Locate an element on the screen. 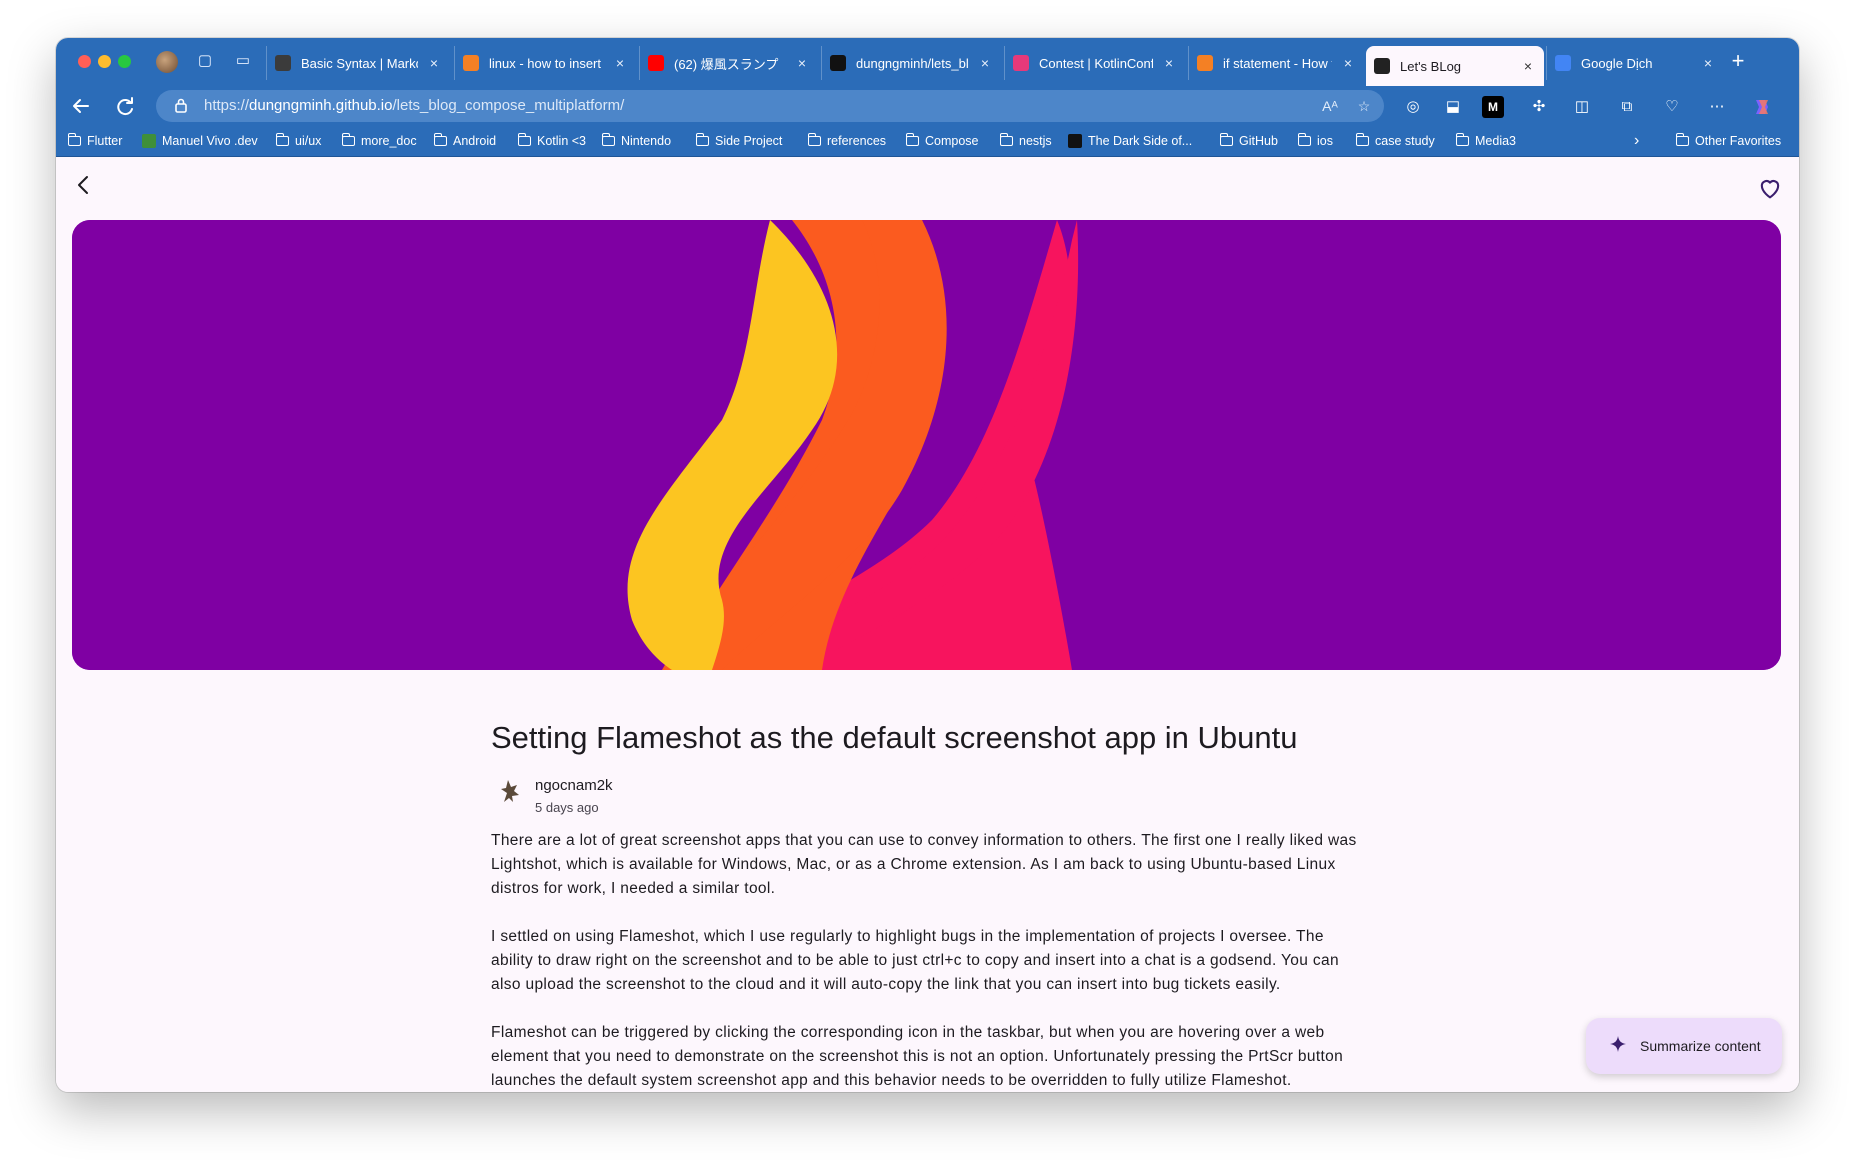 The width and height of the screenshot is (1854, 1167). tab-title: dungngminh/lets_blog is located at coordinates (912, 63).